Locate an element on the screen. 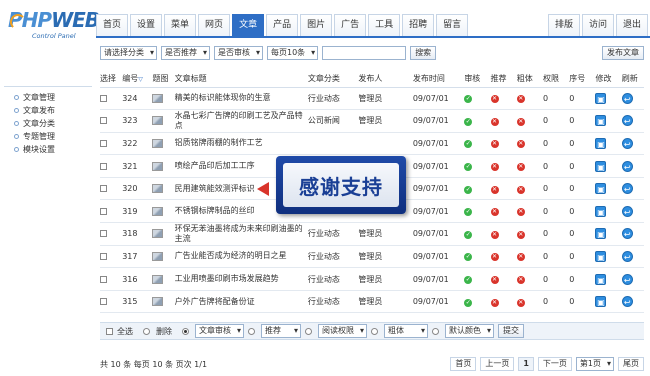 The height and width of the screenshot is (376, 650). row-title: 精美的标识能体现你的生意 is located at coordinates (241, 99).